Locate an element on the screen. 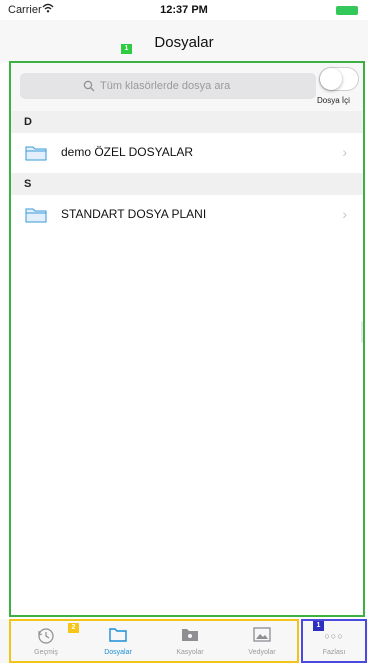 Image resolution: width=368 pixels, height=663 pixels. status-bar: Carrier 12:37 PM is located at coordinates (184, 10).